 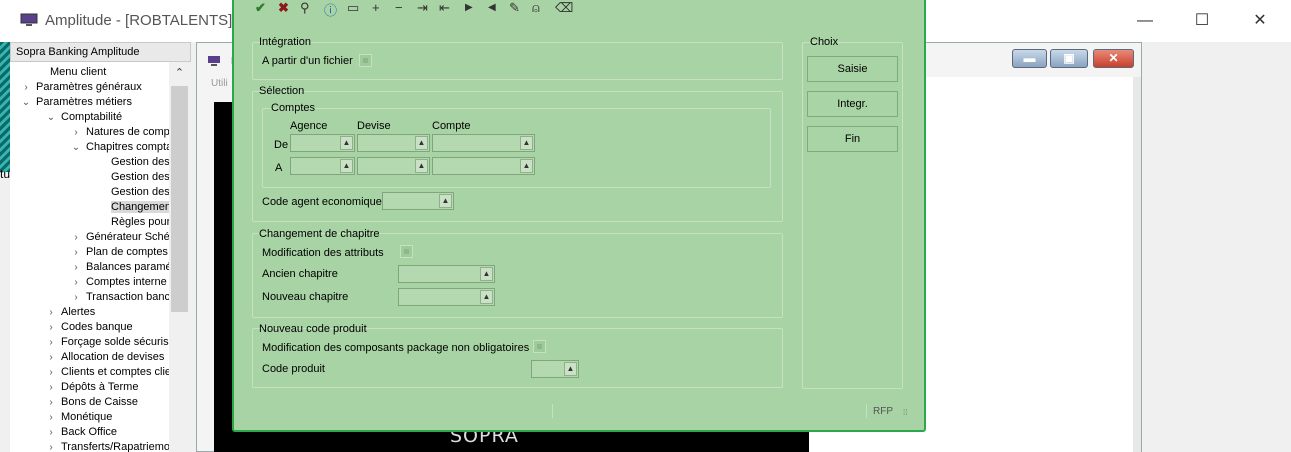 I want to click on sidebar-tree-item: › Alertes, so click(x=70, y=312).